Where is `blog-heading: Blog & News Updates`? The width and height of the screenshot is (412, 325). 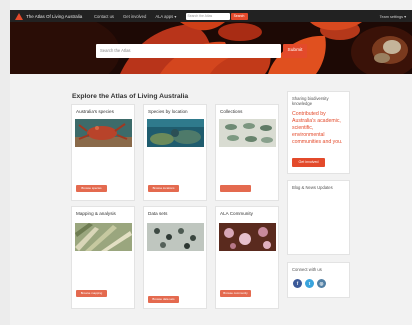
blog-heading: Blog & News Updates is located at coordinates (312, 187).